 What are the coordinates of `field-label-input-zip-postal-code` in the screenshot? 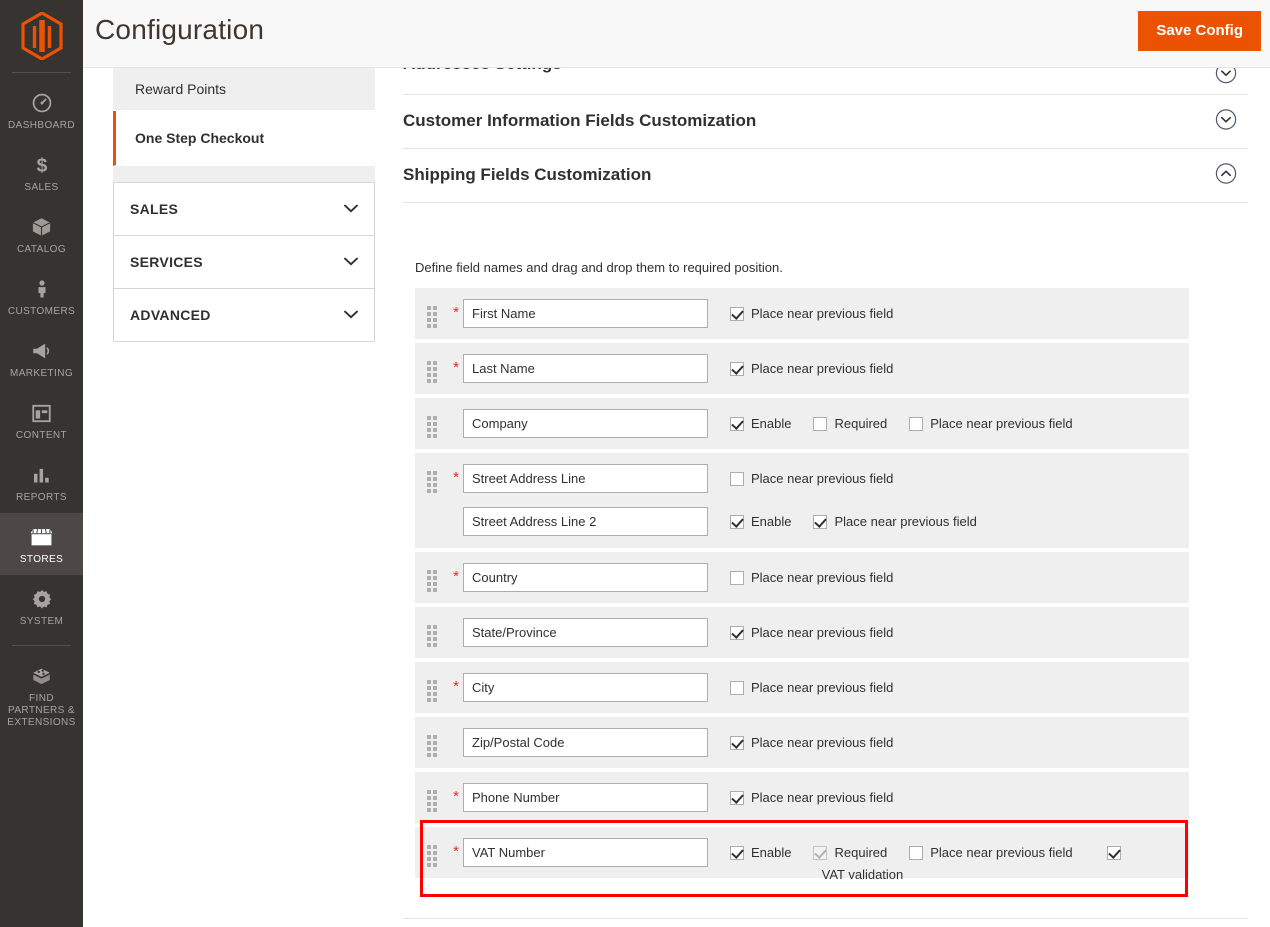 It's located at (585, 742).